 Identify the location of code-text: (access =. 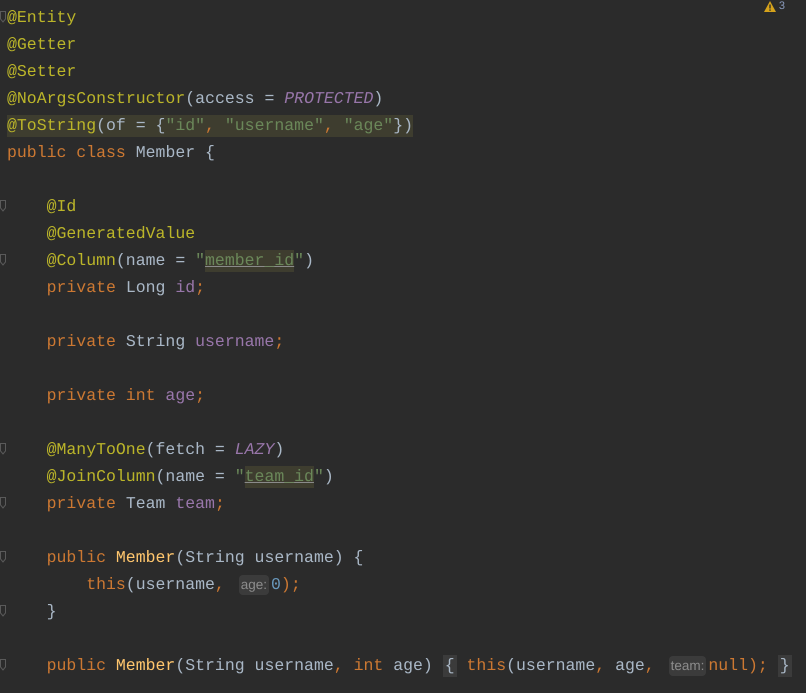
(230, 99).